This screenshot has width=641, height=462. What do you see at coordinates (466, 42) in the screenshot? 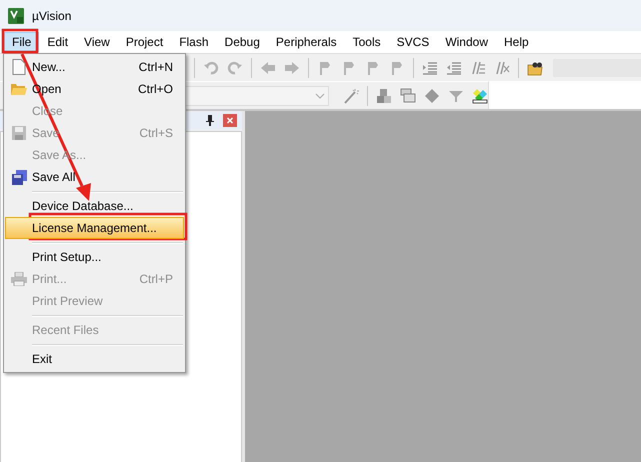
I see `menu-item: Window` at bounding box center [466, 42].